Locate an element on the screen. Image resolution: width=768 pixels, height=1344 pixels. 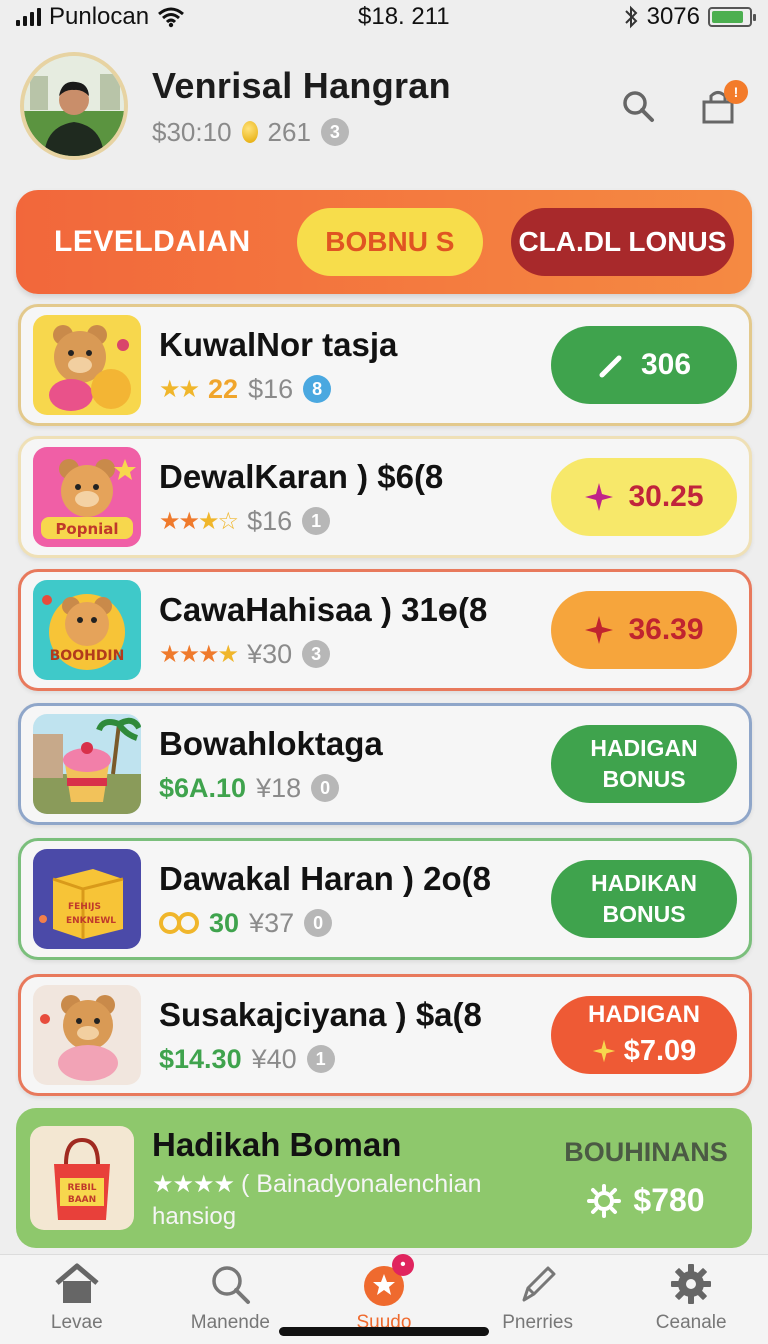
profile-info: Venrisal Hangran $30:10 261 3 is located at coordinates (384, 106).